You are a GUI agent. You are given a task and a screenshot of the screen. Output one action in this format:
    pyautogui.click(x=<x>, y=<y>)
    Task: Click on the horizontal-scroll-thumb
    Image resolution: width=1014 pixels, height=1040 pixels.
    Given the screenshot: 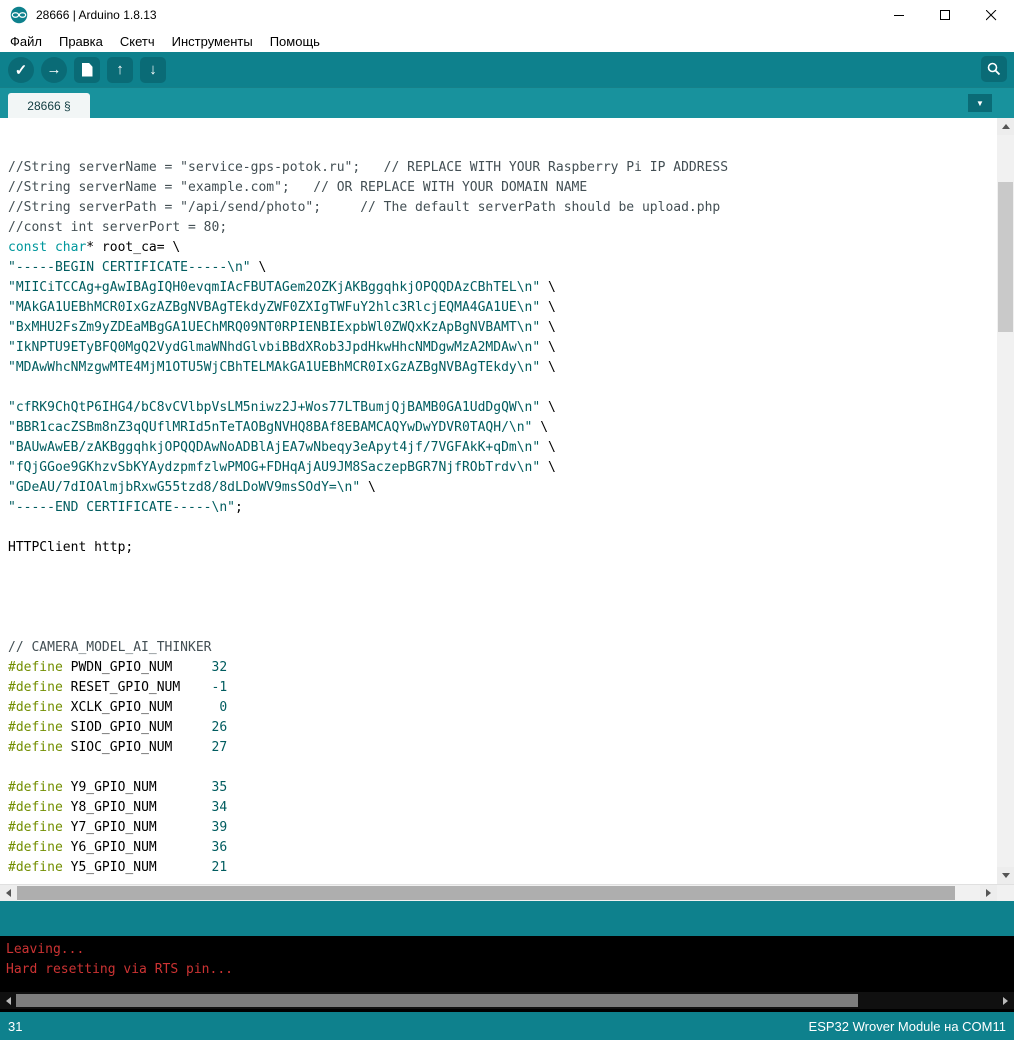 What is the action you would take?
    pyautogui.click(x=486, y=893)
    